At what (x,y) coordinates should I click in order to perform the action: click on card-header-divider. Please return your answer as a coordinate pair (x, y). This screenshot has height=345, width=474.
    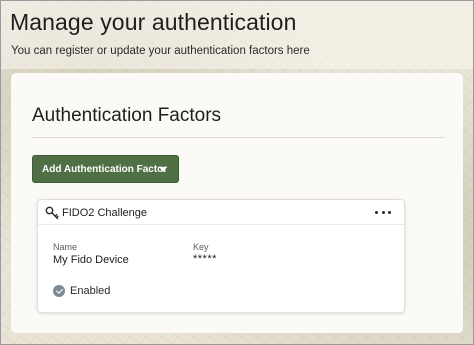
    Looking at the image, I should click on (221, 224).